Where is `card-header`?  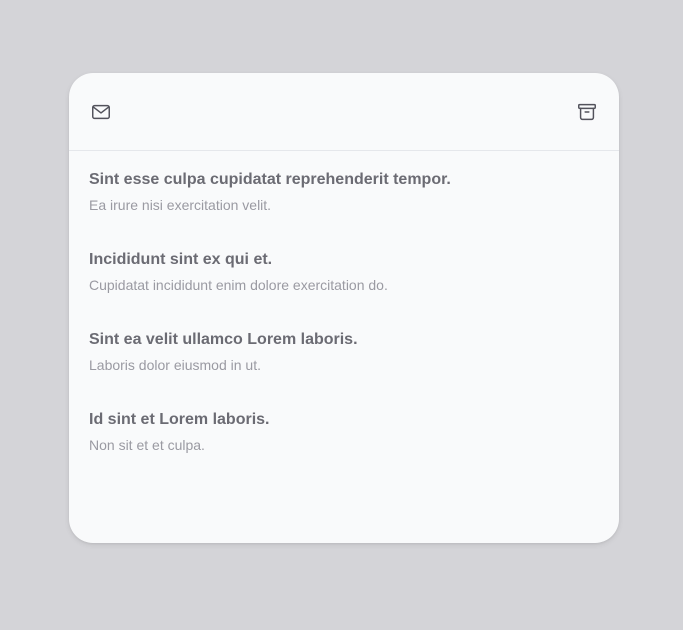
card-header is located at coordinates (344, 112).